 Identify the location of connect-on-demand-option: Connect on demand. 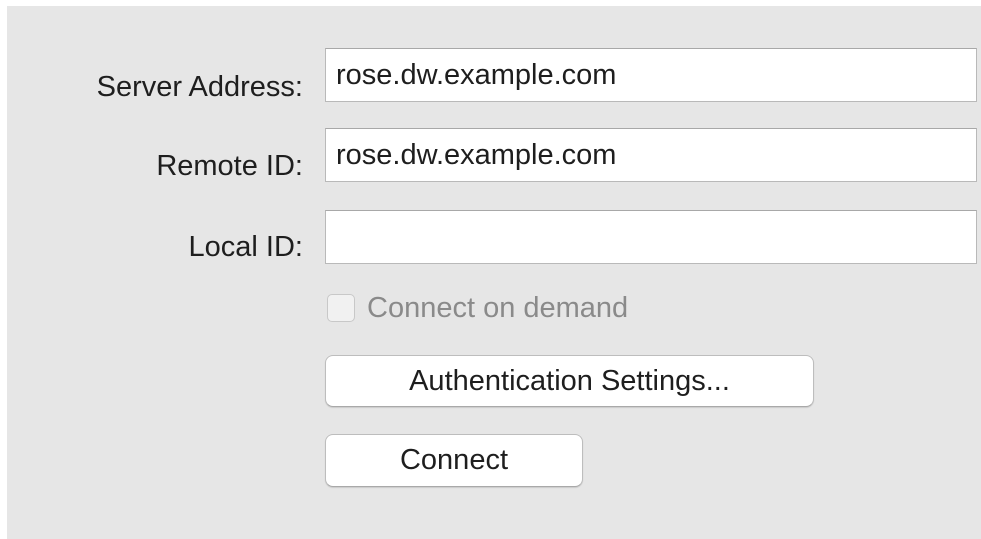
(477, 308).